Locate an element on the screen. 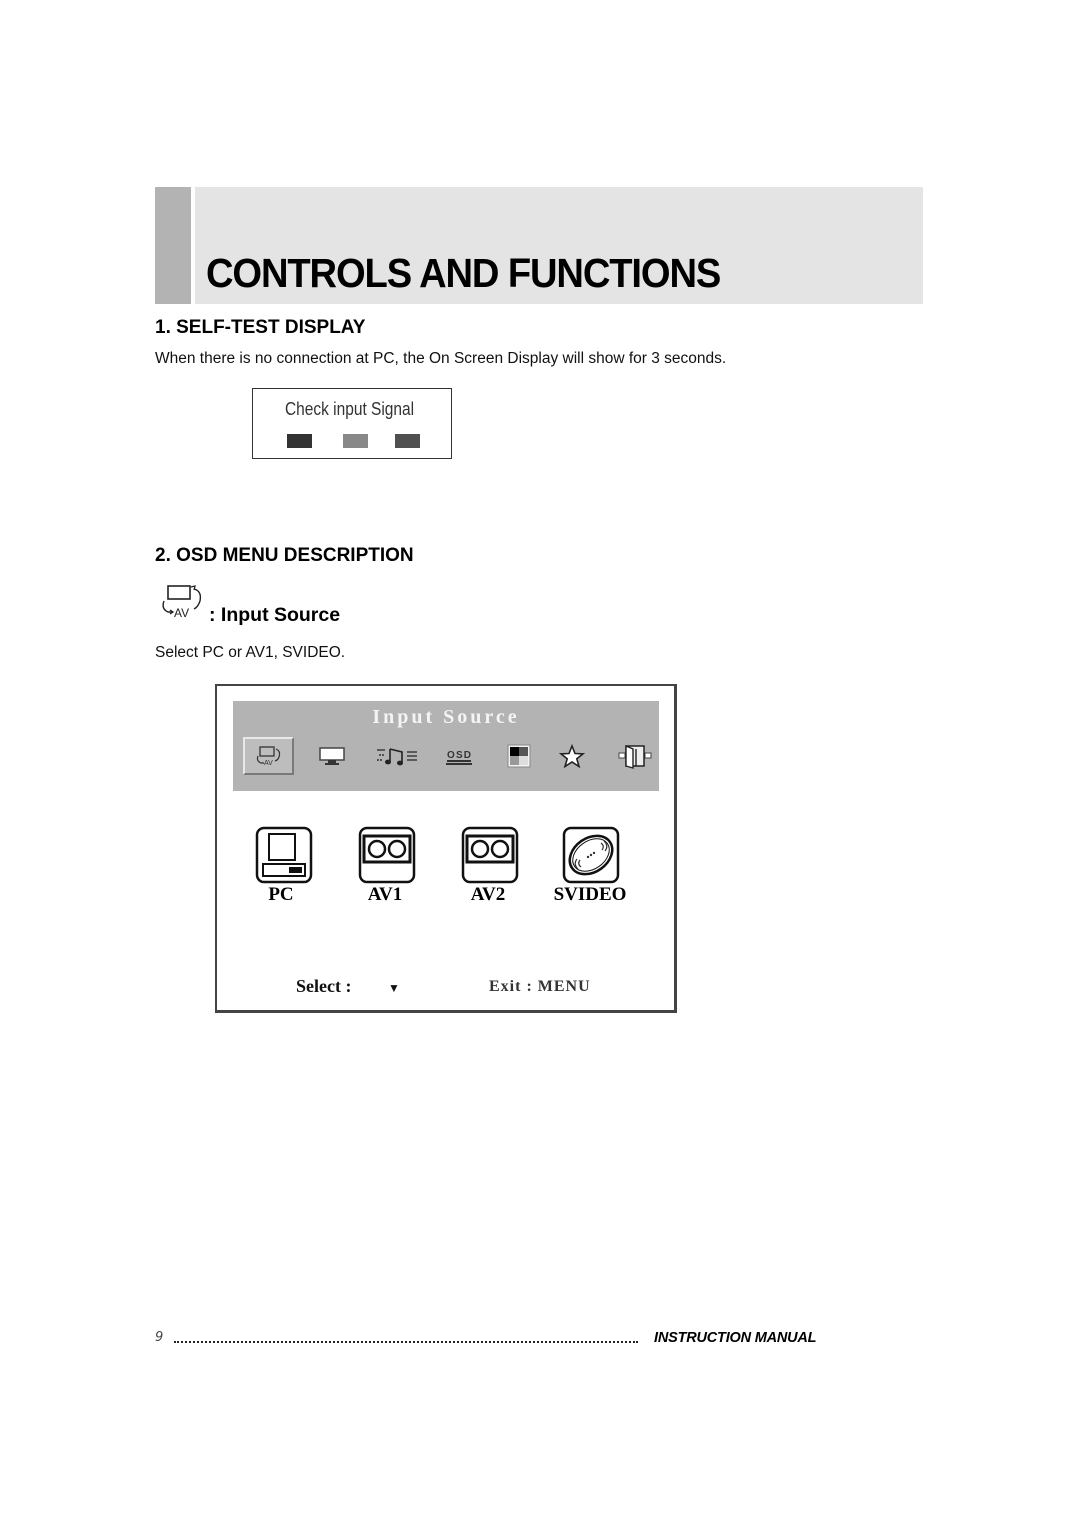  osd-menu-title: Input Source is located at coordinates (446, 717).